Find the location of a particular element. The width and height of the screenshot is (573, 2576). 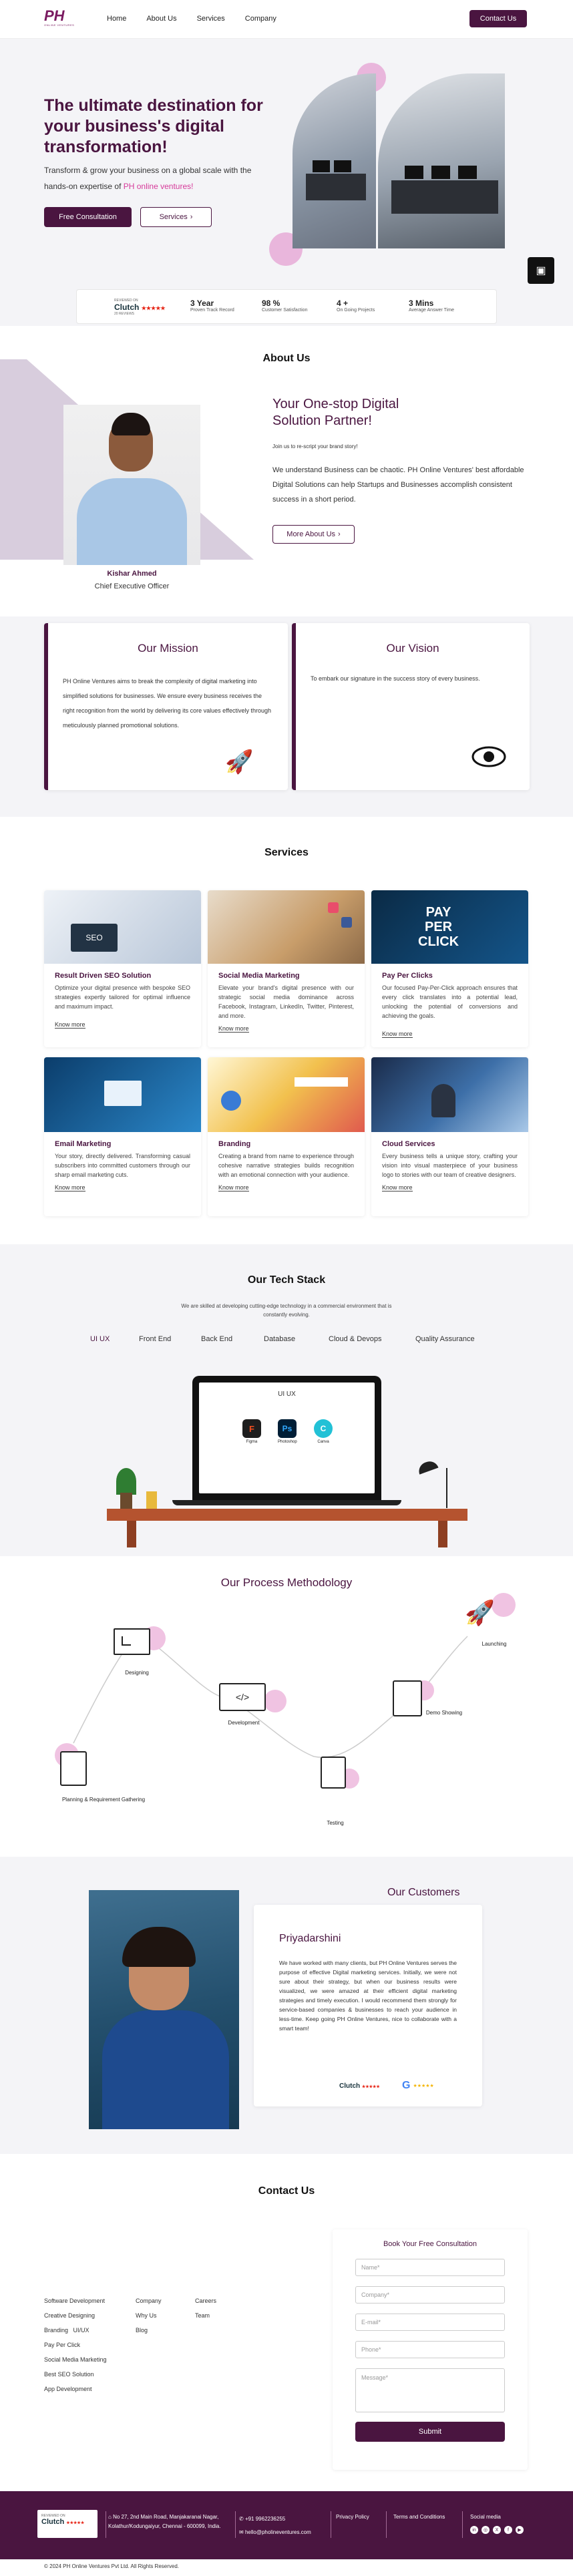

tab-label: UI UX is located at coordinates (100, 1339).